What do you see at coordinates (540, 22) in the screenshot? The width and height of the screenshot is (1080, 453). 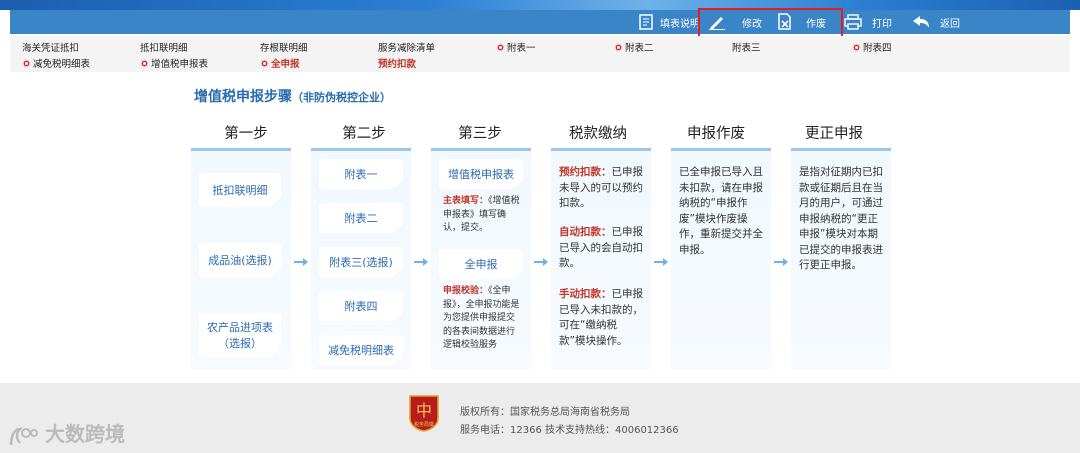 I see `toolbar: 填表说明 修改 作废 打印 返回` at bounding box center [540, 22].